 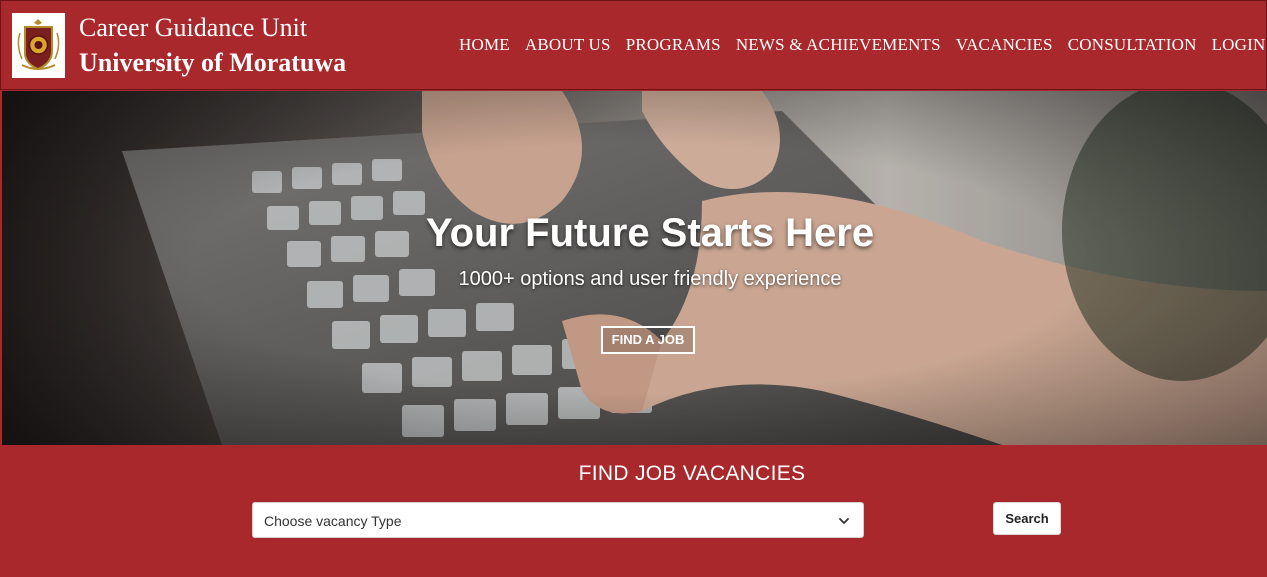 I want to click on nav-vacancies: VACANCIES, so click(x=1004, y=45).